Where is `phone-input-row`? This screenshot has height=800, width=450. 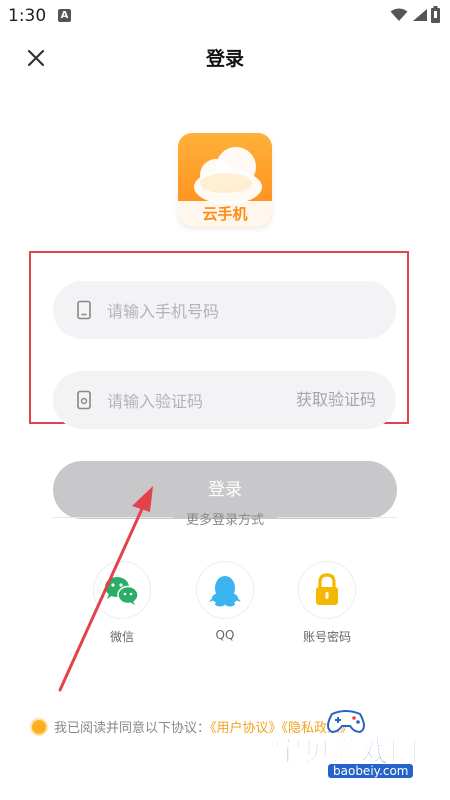 phone-input-row is located at coordinates (224, 311).